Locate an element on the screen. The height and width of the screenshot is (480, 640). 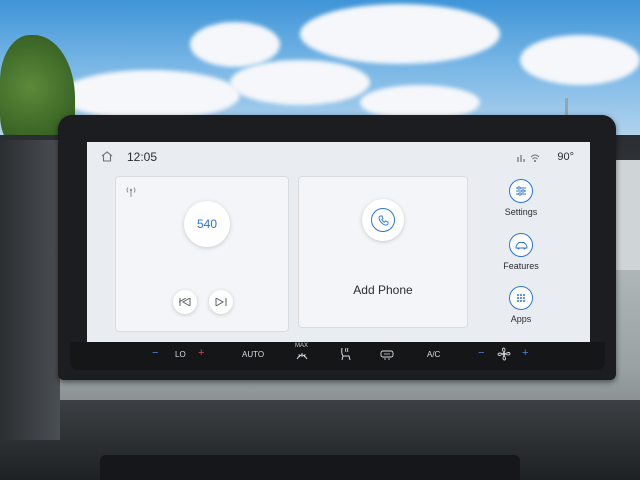
auto-climate-button: AUTO is located at coordinates (253, 354).